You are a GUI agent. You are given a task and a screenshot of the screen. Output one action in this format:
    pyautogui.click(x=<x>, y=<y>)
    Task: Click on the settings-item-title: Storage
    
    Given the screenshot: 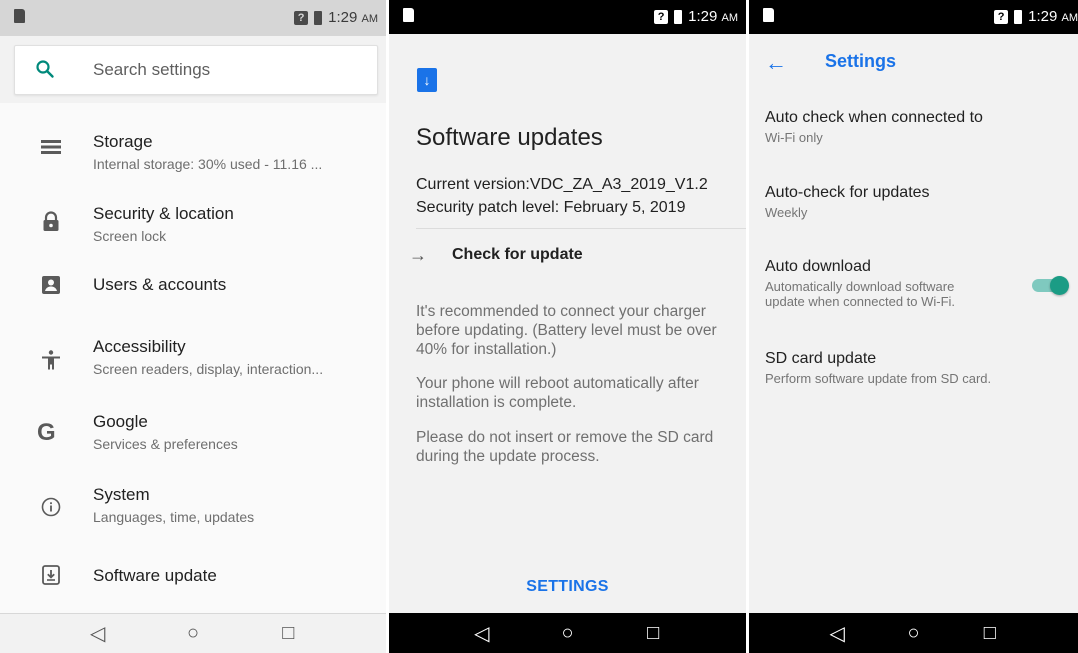 What is the action you would take?
    pyautogui.click(x=123, y=141)
    